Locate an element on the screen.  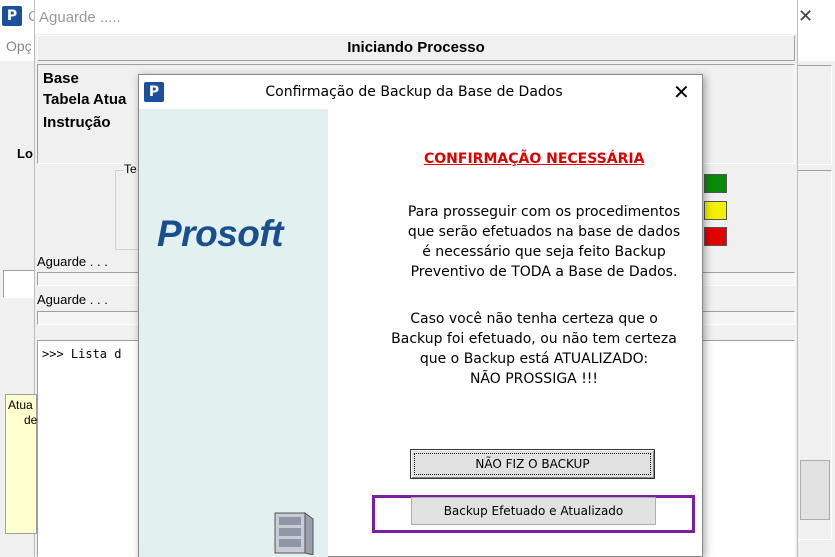
aguarde-header-text: Iniciando Processo is located at coordinates (416, 47).